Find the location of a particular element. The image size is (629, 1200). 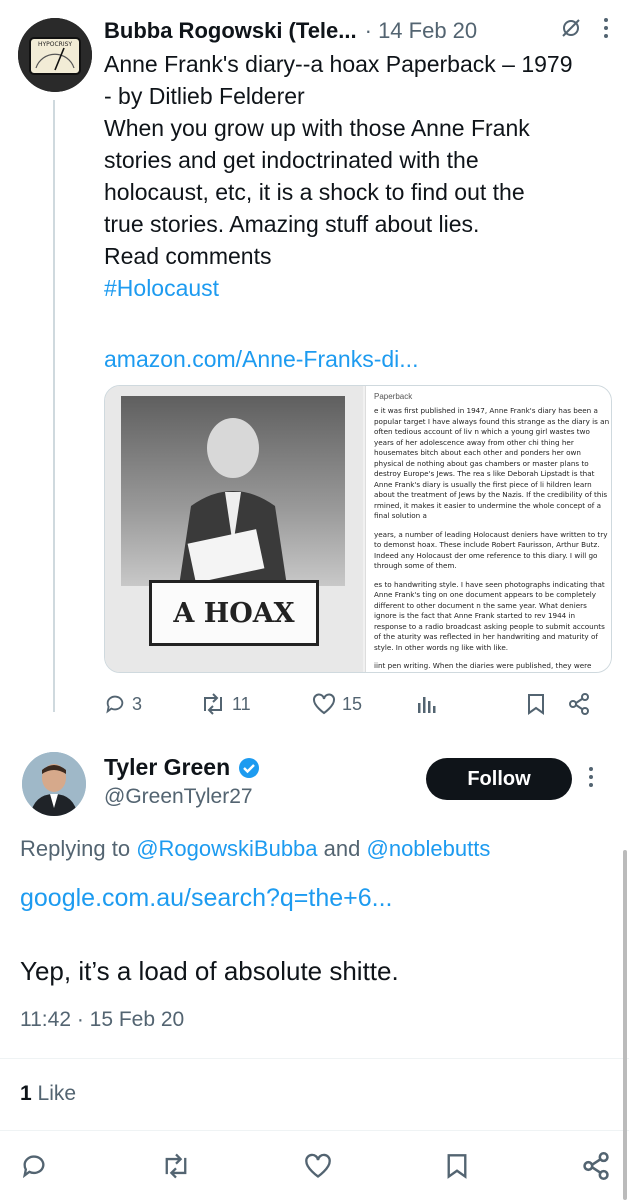

cover-photo is located at coordinates (233, 491).